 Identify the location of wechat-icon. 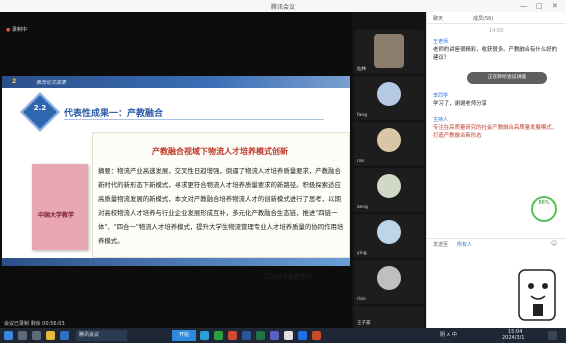
(218, 335).